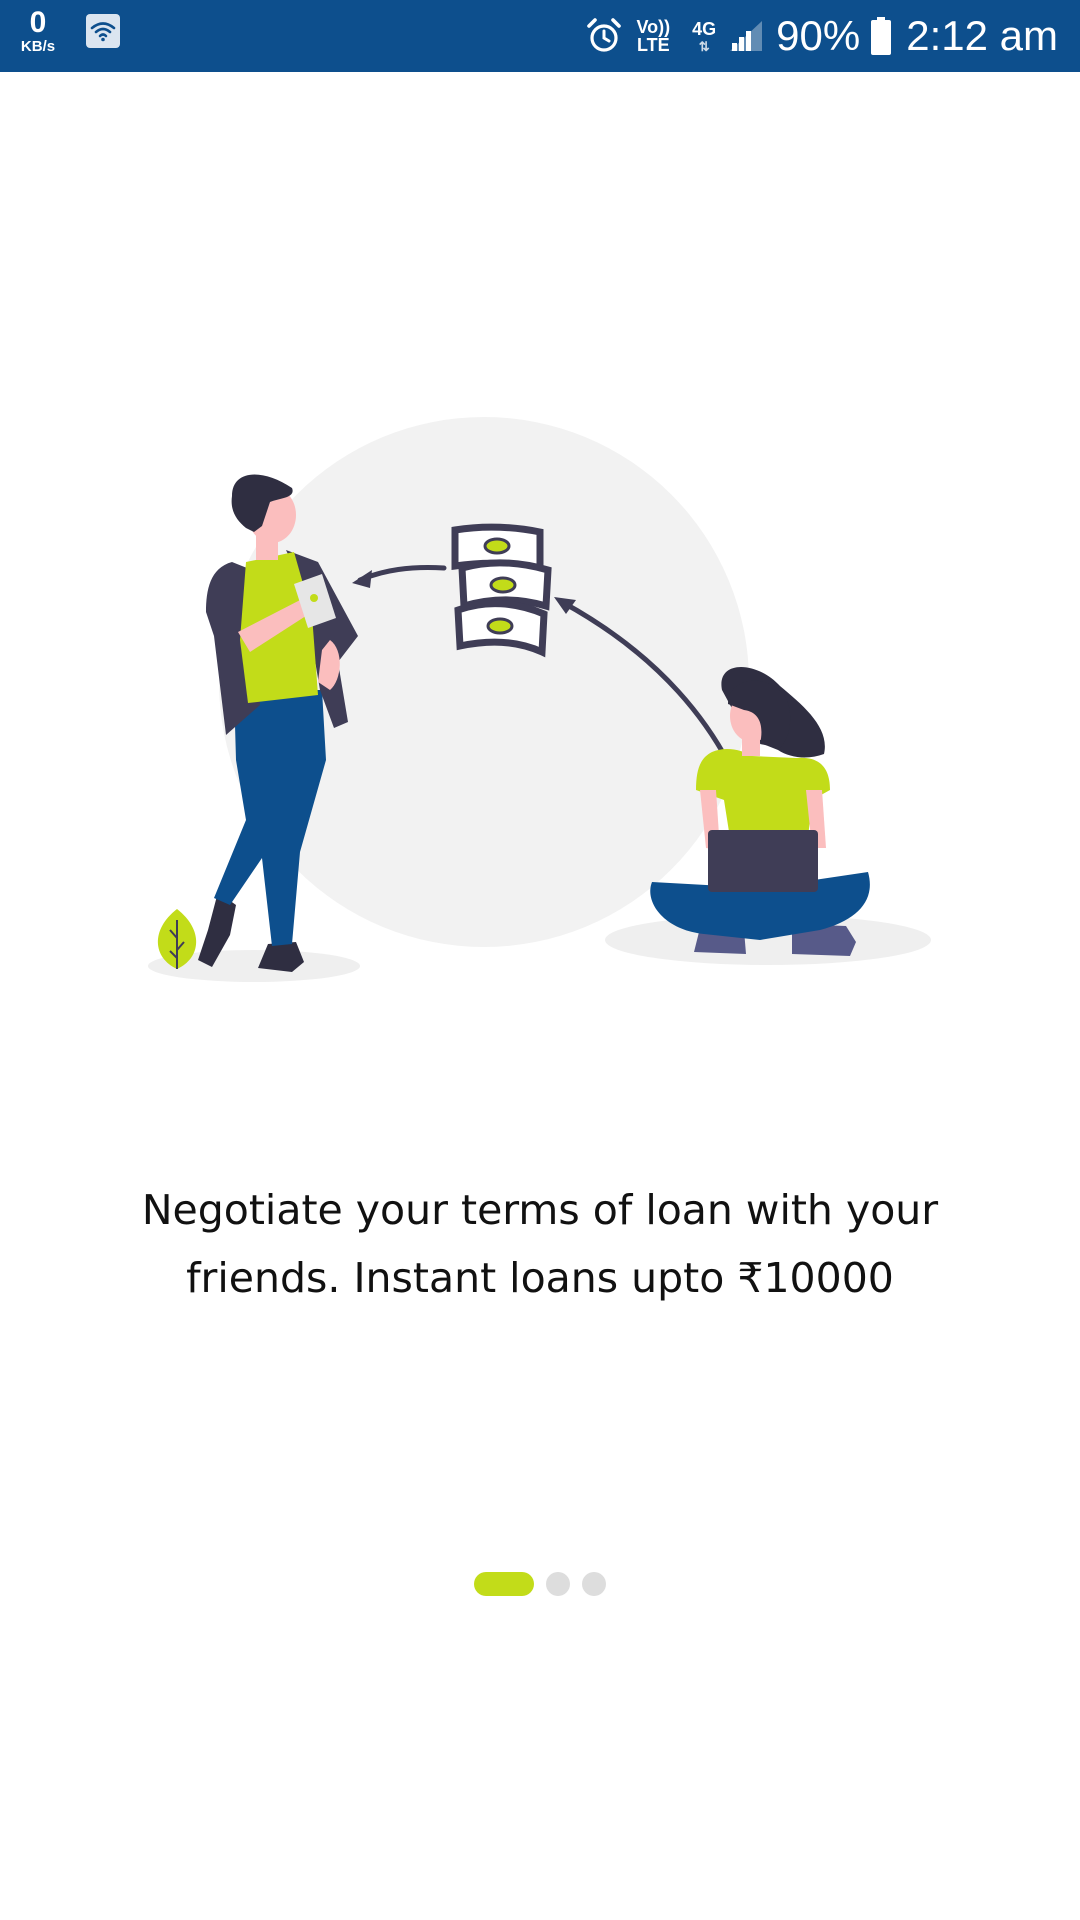  Describe the element at coordinates (540, 1584) in the screenshot. I see `page-indicator` at that location.